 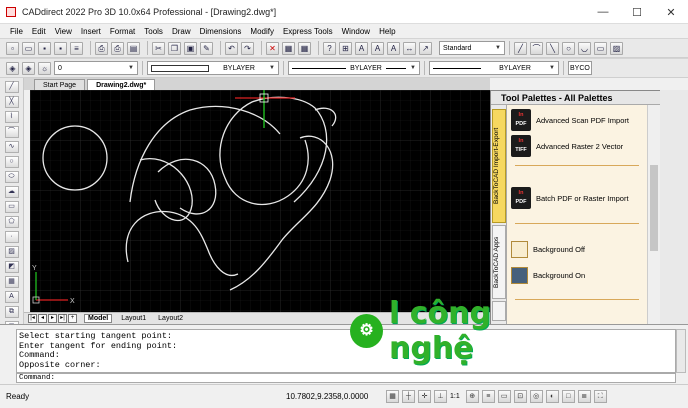 What do you see at coordinates (552, 48) in the screenshot?
I see `ray-icon: ╲` at bounding box center [552, 48].